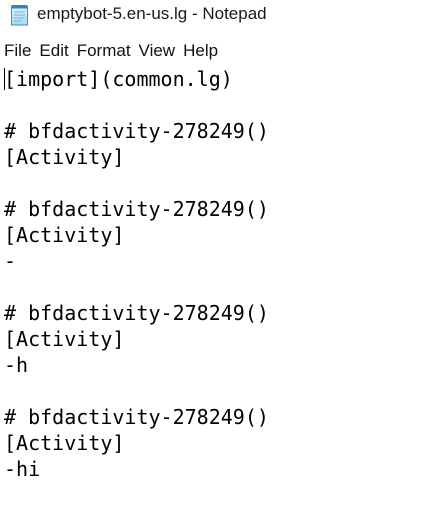  What do you see at coordinates (104, 51) in the screenshot?
I see `menu-format: Format` at bounding box center [104, 51].